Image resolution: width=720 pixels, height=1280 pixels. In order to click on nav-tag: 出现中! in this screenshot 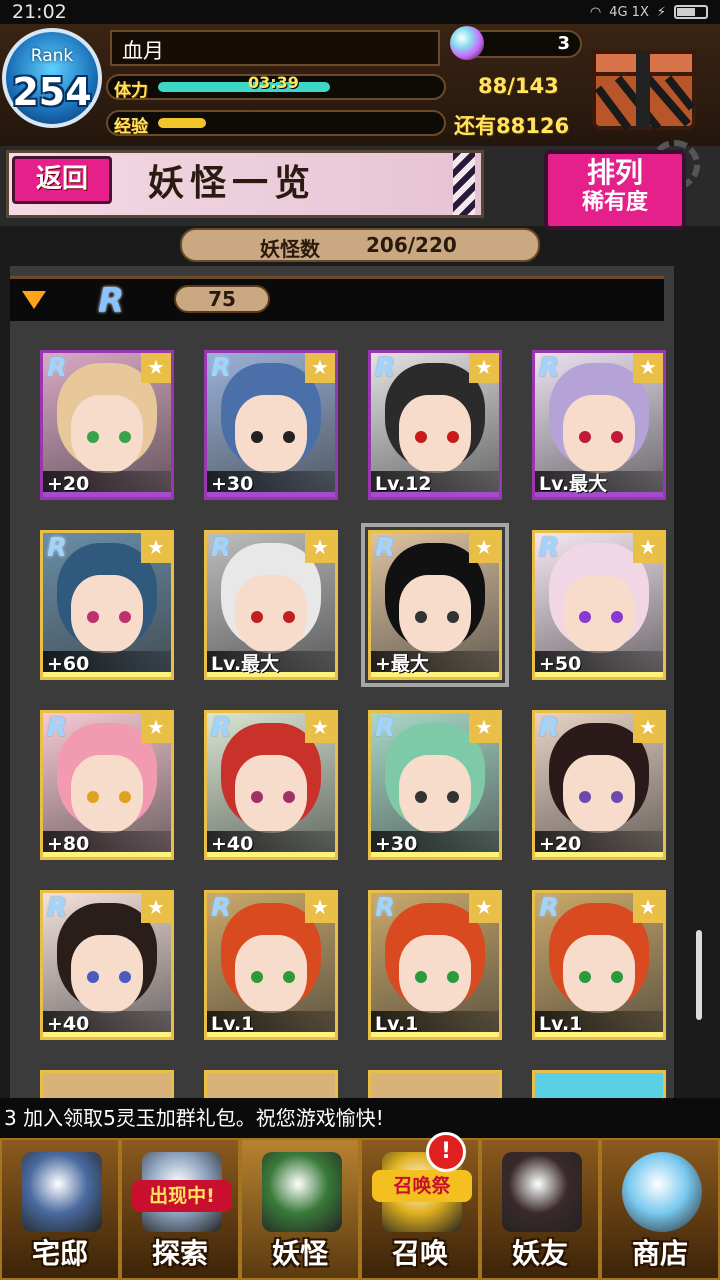, I will do `click(182, 1196)`.